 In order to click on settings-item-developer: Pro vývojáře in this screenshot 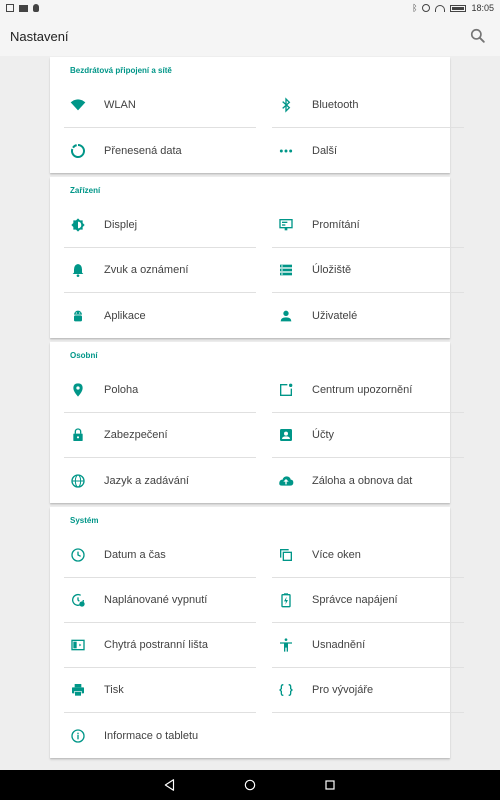, I will do `click(368, 690)`.